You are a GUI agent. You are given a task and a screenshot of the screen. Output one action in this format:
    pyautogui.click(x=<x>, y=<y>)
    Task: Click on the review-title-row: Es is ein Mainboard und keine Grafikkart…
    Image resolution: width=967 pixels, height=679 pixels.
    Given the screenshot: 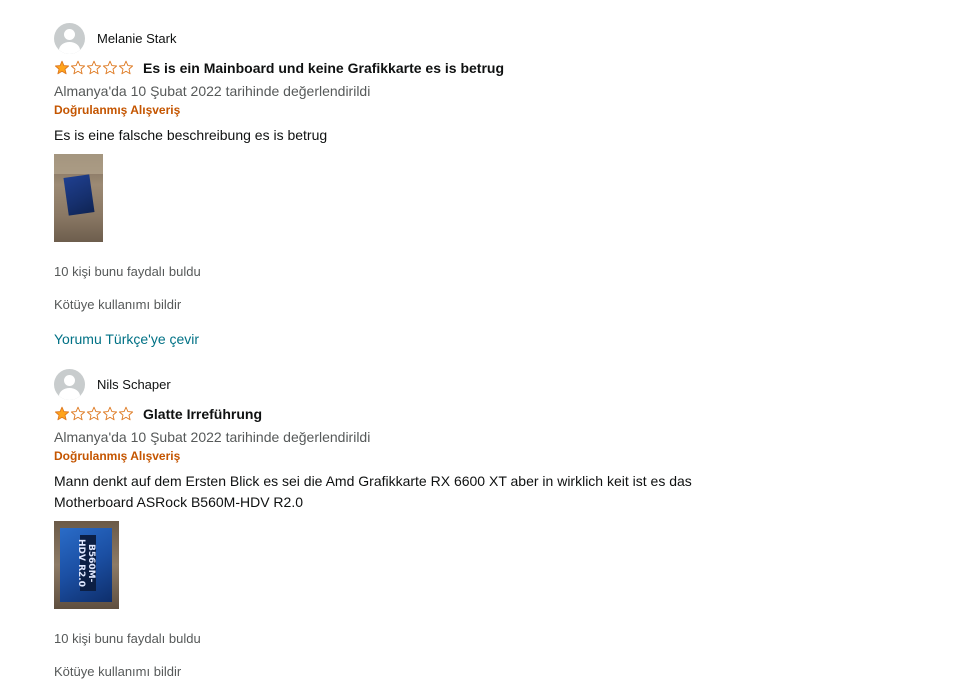 What is the action you would take?
    pyautogui.click(x=484, y=68)
    